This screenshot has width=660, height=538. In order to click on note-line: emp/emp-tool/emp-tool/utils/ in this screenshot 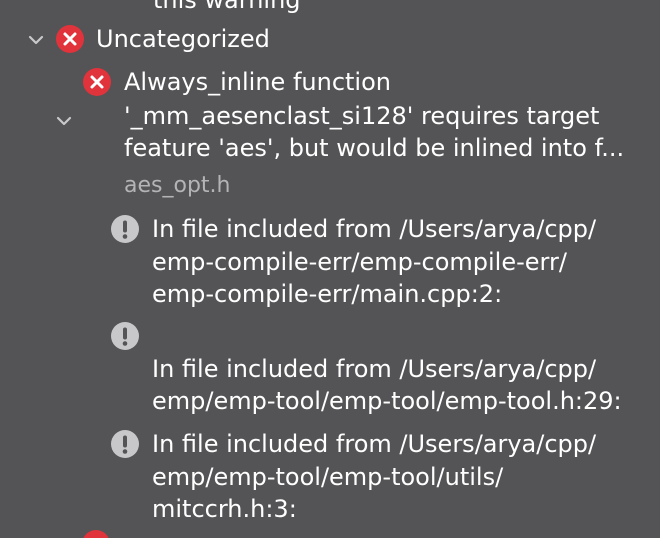, I will do `click(328, 477)`.